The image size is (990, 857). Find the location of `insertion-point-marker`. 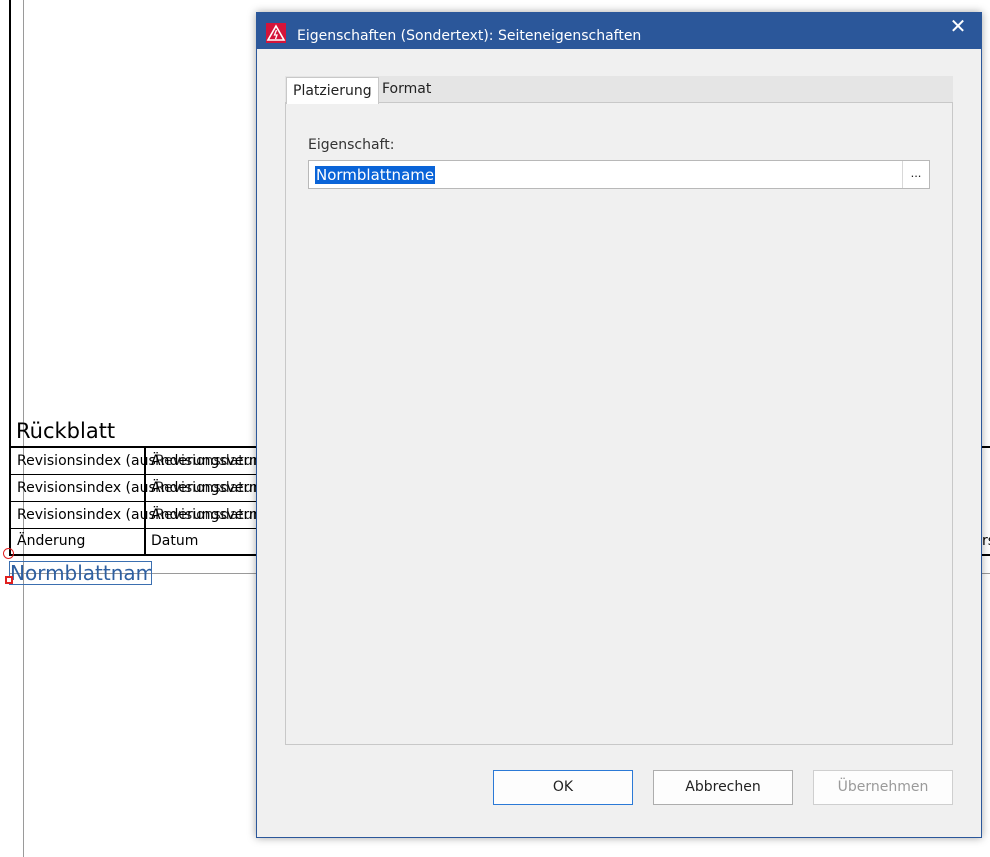

insertion-point-marker is located at coordinates (8, 553).